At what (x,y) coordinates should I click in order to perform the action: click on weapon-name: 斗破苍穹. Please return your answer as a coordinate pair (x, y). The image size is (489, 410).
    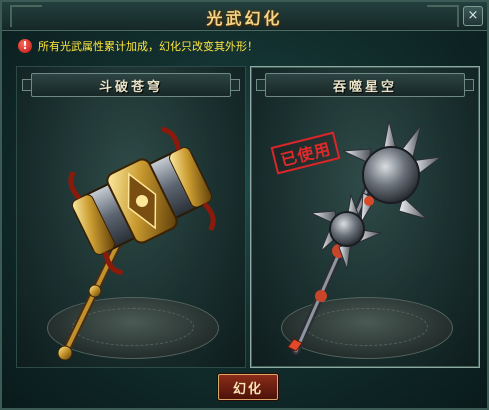
    Looking at the image, I should click on (130, 87).